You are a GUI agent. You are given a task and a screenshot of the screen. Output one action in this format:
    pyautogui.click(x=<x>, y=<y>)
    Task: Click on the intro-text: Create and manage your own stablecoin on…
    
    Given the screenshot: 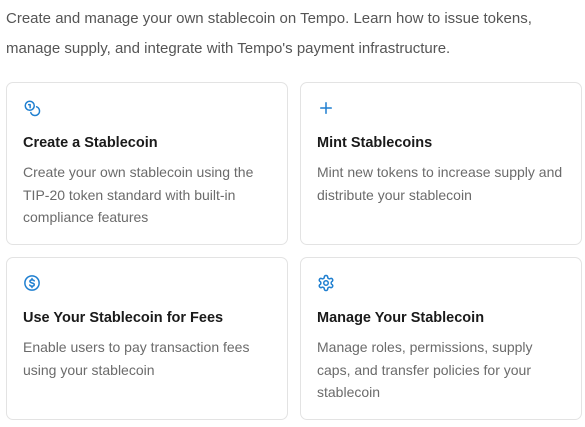 What is the action you would take?
    pyautogui.click(x=291, y=34)
    